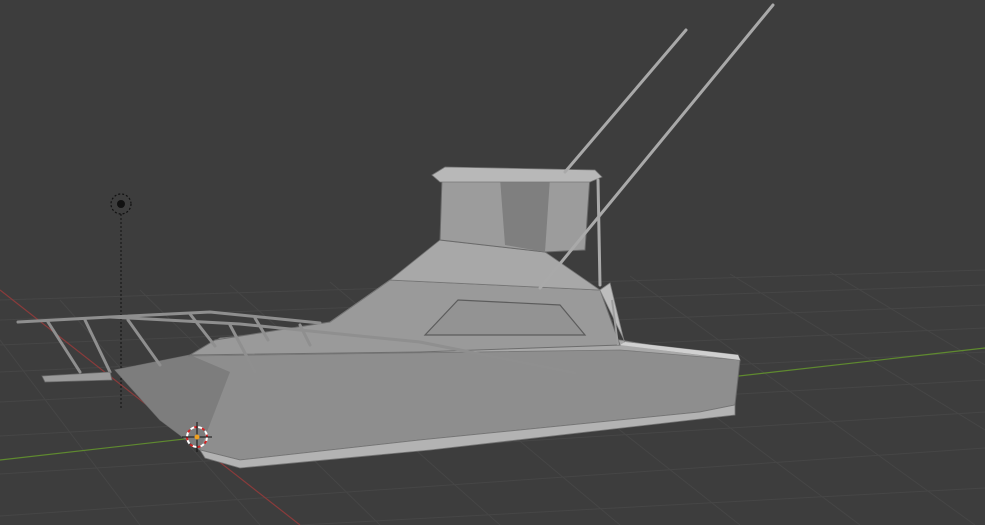  Describe the element at coordinates (656, 146) in the screenshot. I see `outriggers` at that location.